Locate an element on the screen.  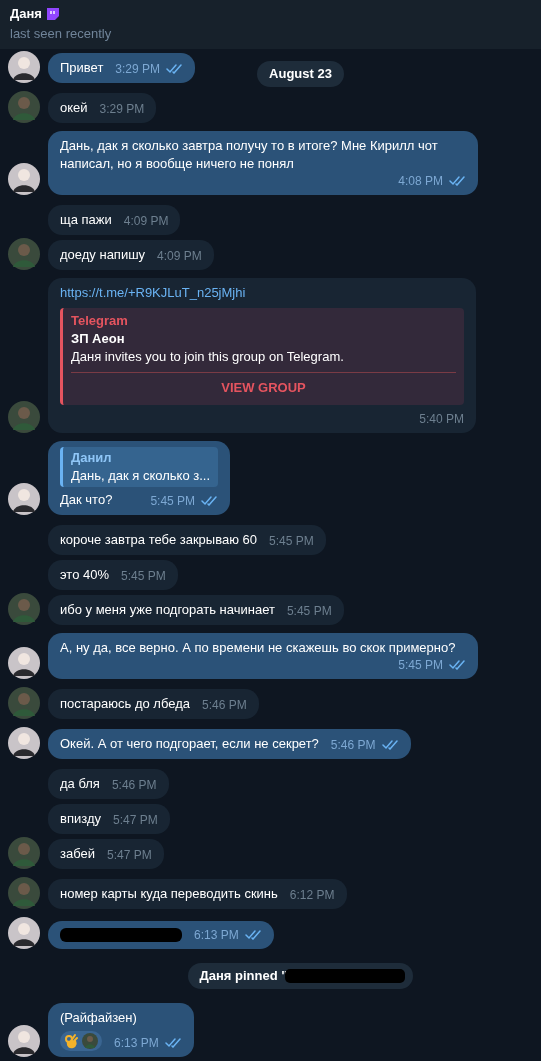
message-text: Дань, дак я сколько завтра получу то в итоге? Мне Кирилл чот написал, но я вообще ничего не понял is located at coordinates (249, 155).